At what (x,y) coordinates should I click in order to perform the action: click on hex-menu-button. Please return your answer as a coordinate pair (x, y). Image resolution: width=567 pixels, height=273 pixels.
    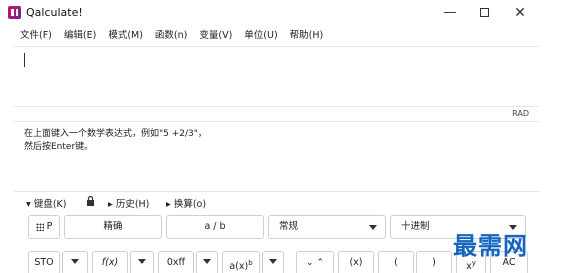
    Looking at the image, I should click on (207, 262).